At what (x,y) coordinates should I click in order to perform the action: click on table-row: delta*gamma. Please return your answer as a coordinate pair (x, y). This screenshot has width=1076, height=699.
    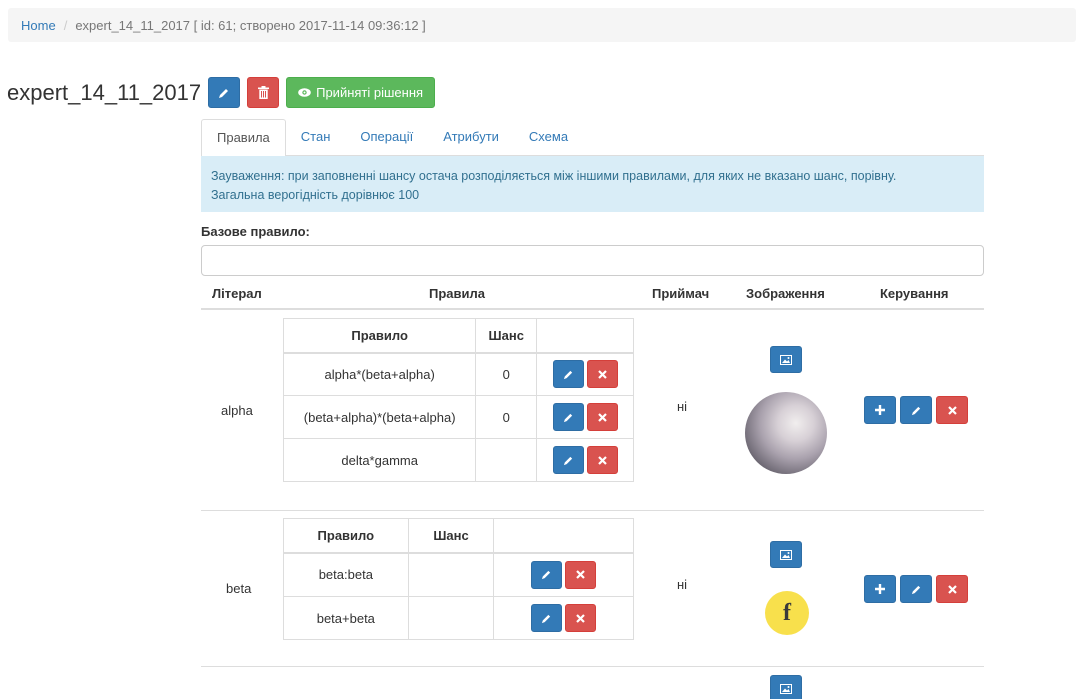
    Looking at the image, I should click on (458, 460).